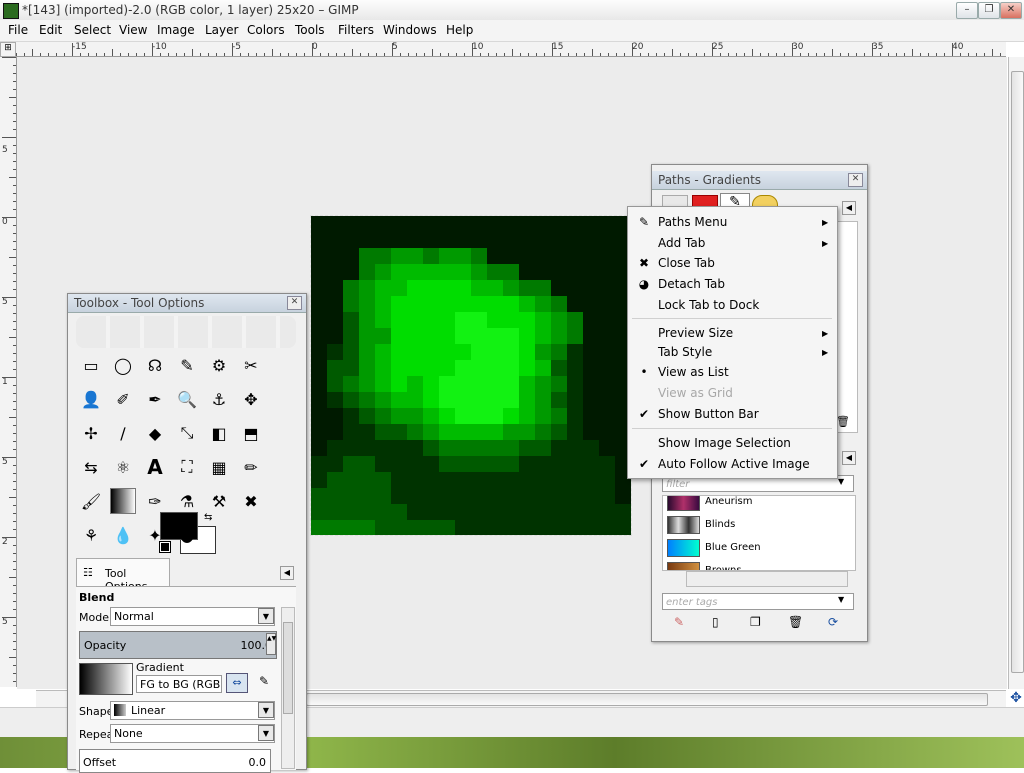 This screenshot has width=1024, height=773. Describe the element at coordinates (691, 284) in the screenshot. I see `context-menu-item: Detach Tab` at that location.